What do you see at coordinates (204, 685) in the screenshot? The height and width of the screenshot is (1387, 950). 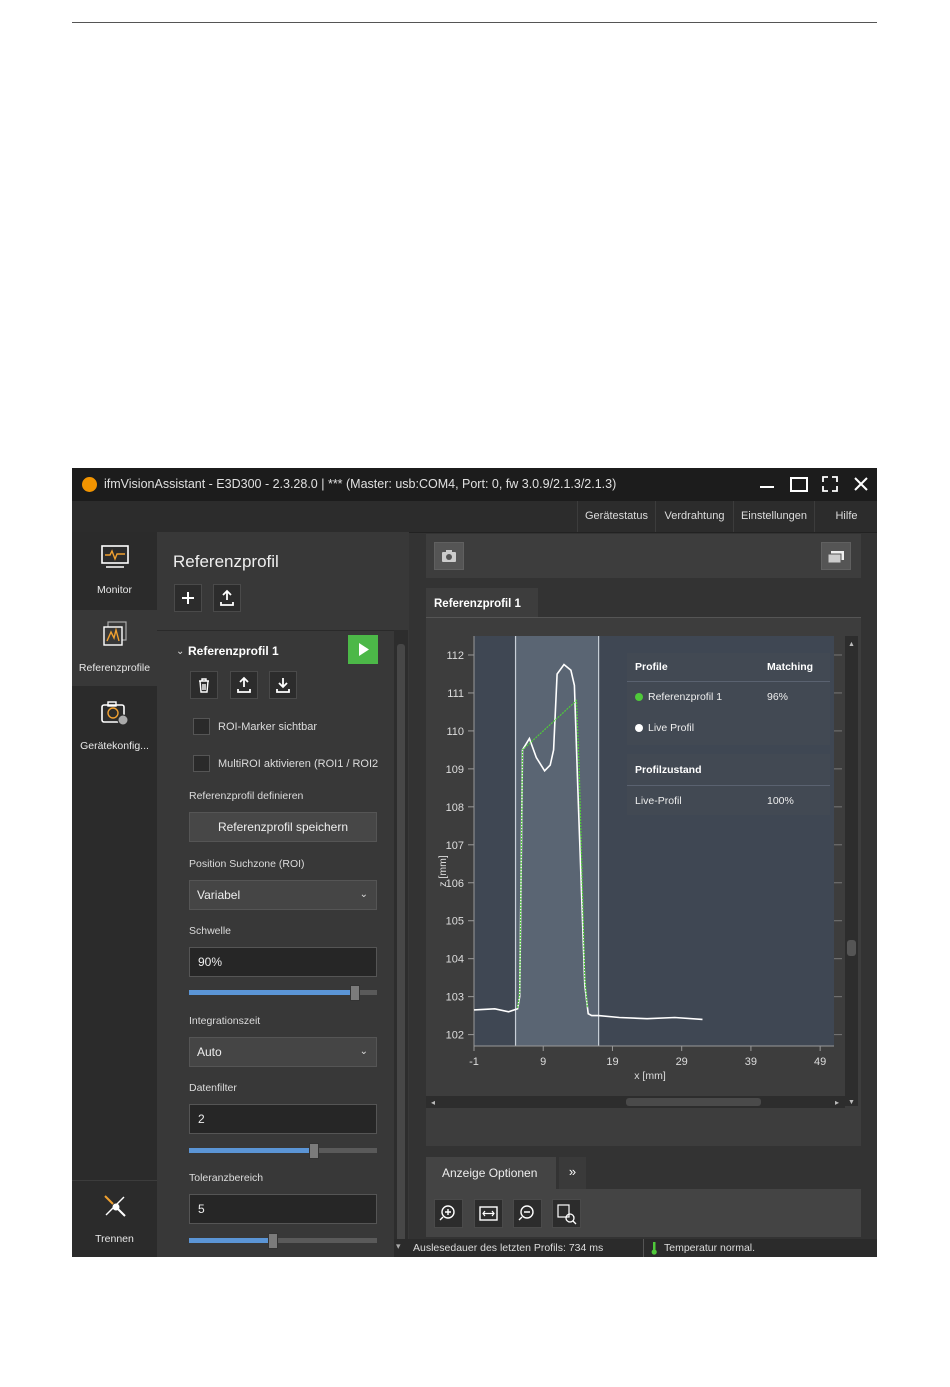 I see `delete-button` at bounding box center [204, 685].